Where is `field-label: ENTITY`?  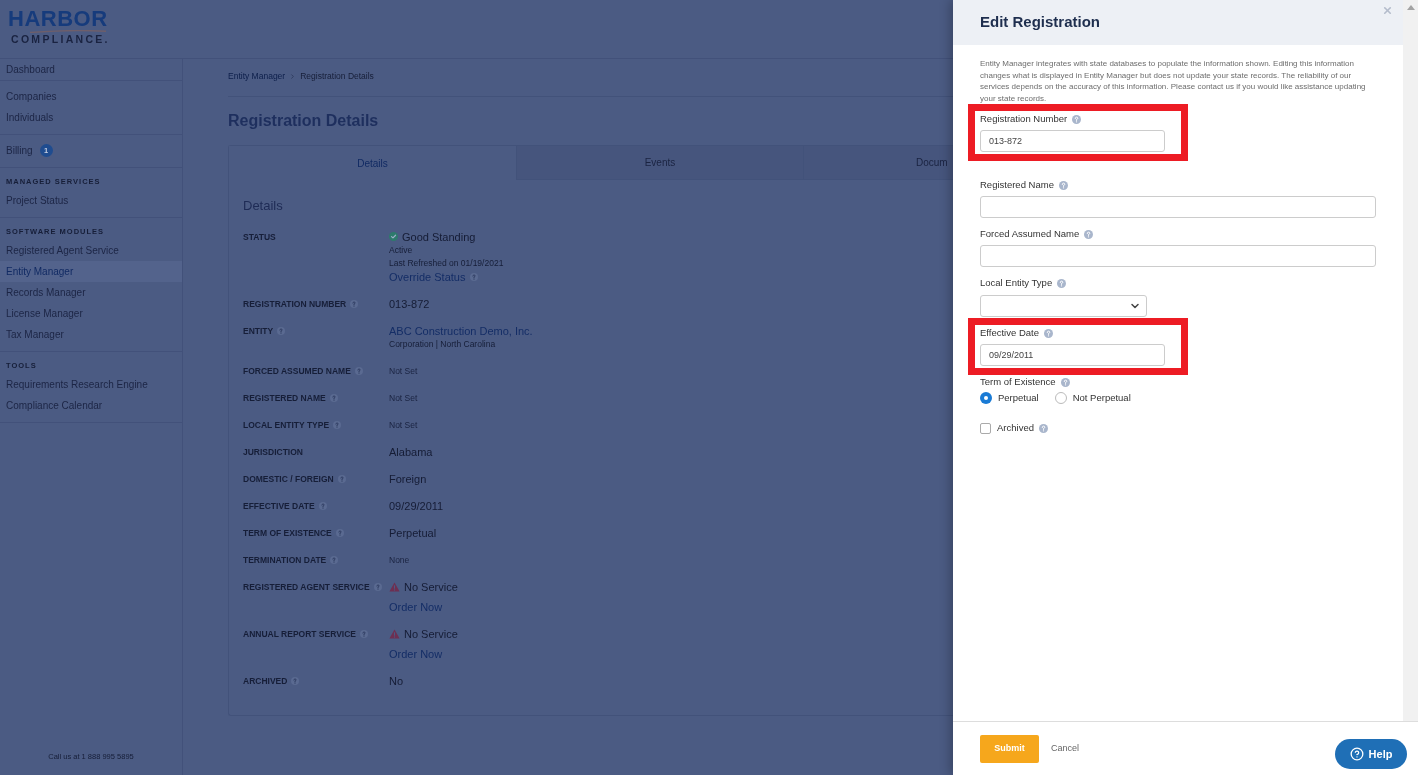 field-label: ENTITY is located at coordinates (258, 331).